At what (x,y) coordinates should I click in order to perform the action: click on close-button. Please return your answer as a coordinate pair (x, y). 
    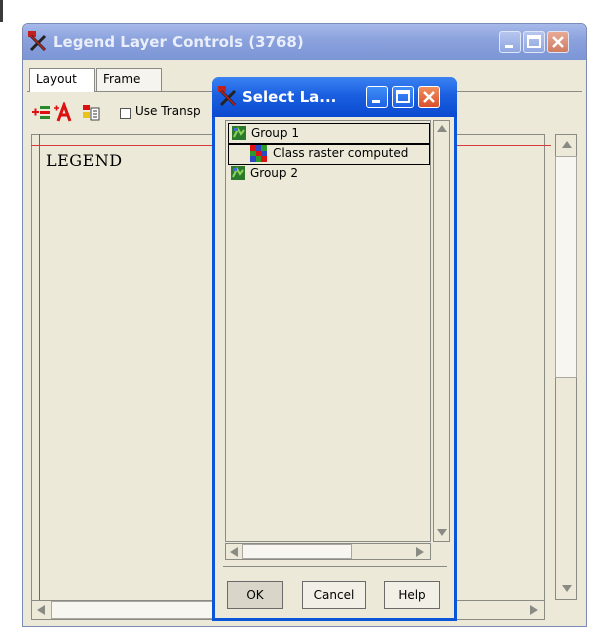
    Looking at the image, I should click on (558, 42).